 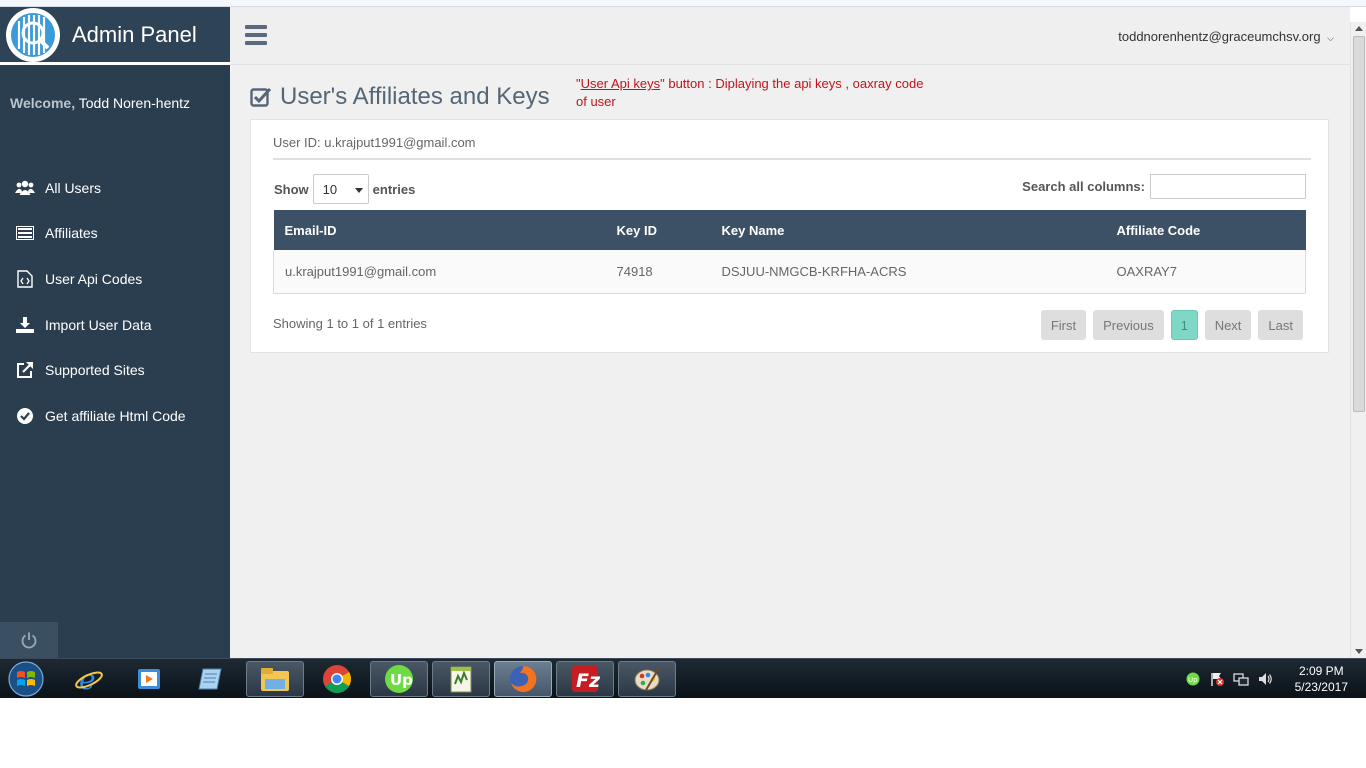 I want to click on media-player-icon, so click(x=149, y=679).